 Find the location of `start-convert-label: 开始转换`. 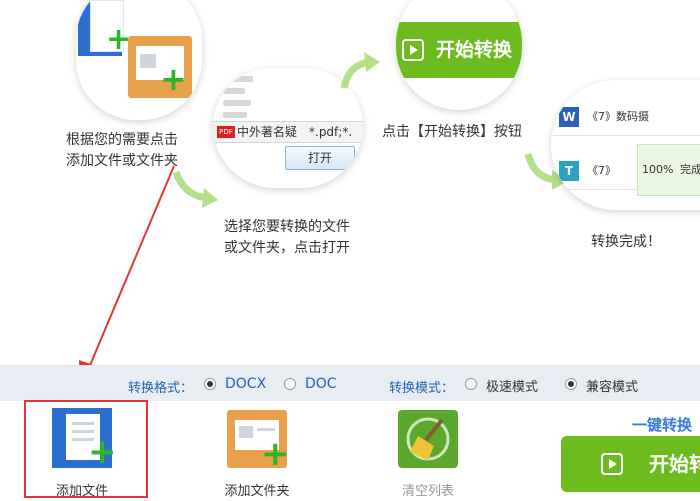

start-convert-label: 开始转换 is located at coordinates (674, 464).